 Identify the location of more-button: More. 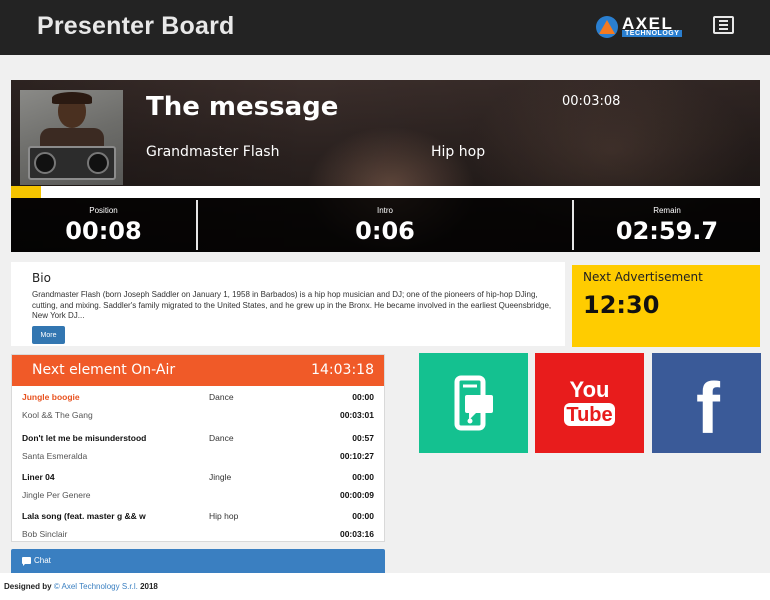
(48, 335).